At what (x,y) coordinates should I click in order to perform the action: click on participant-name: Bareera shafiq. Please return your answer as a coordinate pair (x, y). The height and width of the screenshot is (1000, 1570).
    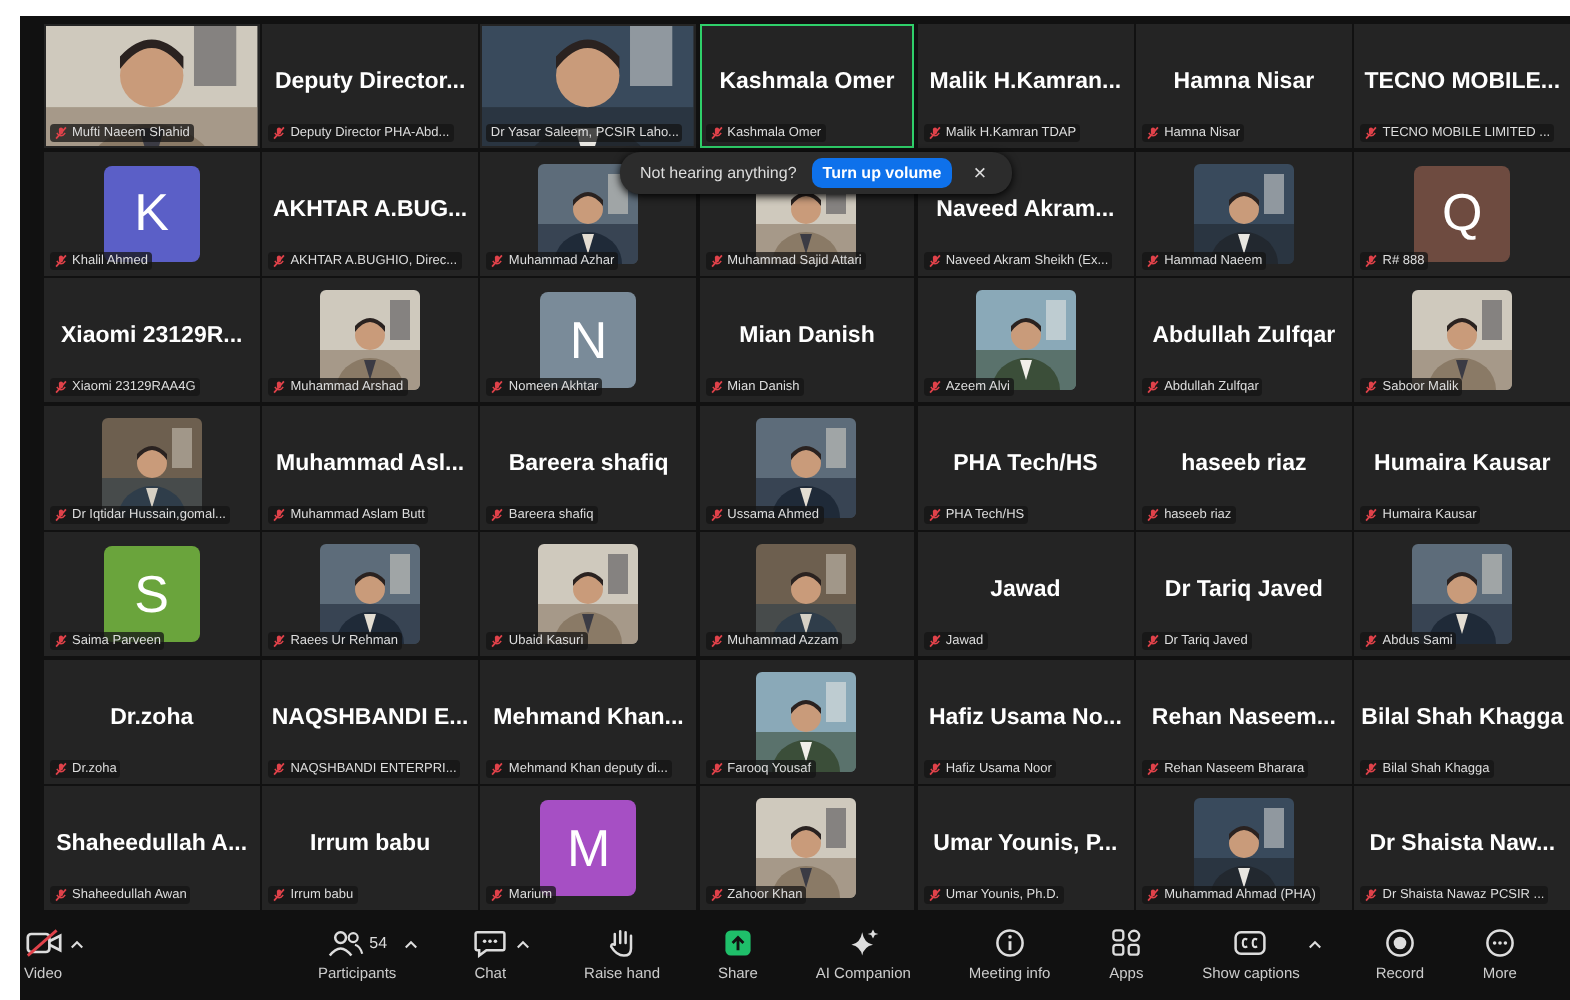
    Looking at the image, I should click on (588, 465).